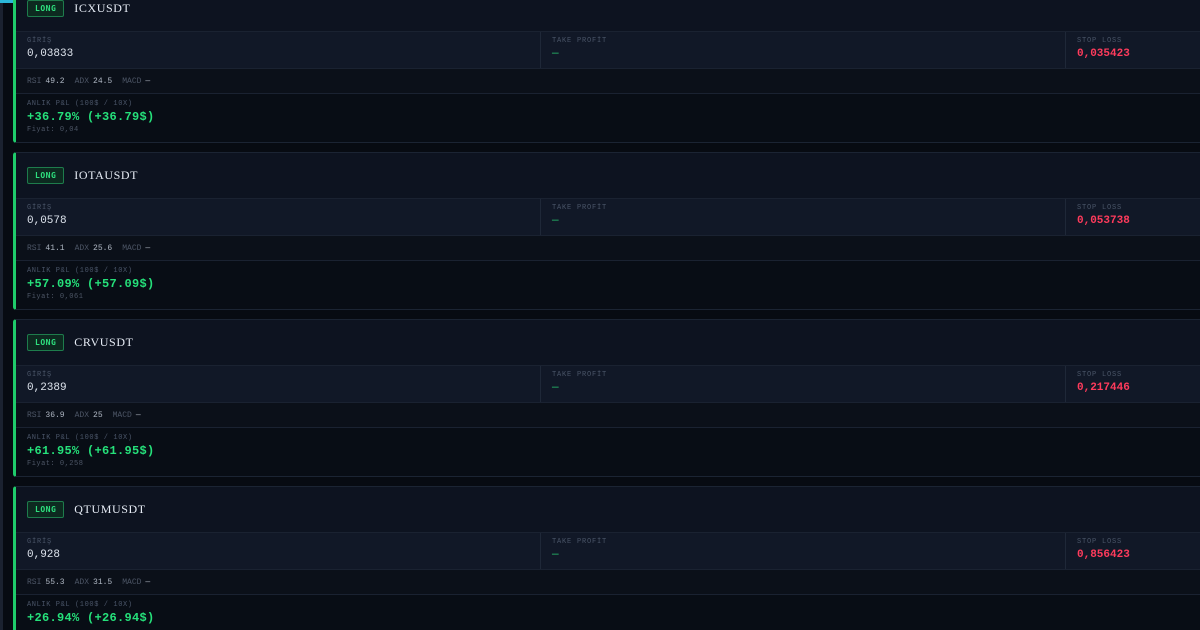  Describe the element at coordinates (278, 217) in the screenshot. I see `entry-cell: GİRİŞ 0,0578` at that location.